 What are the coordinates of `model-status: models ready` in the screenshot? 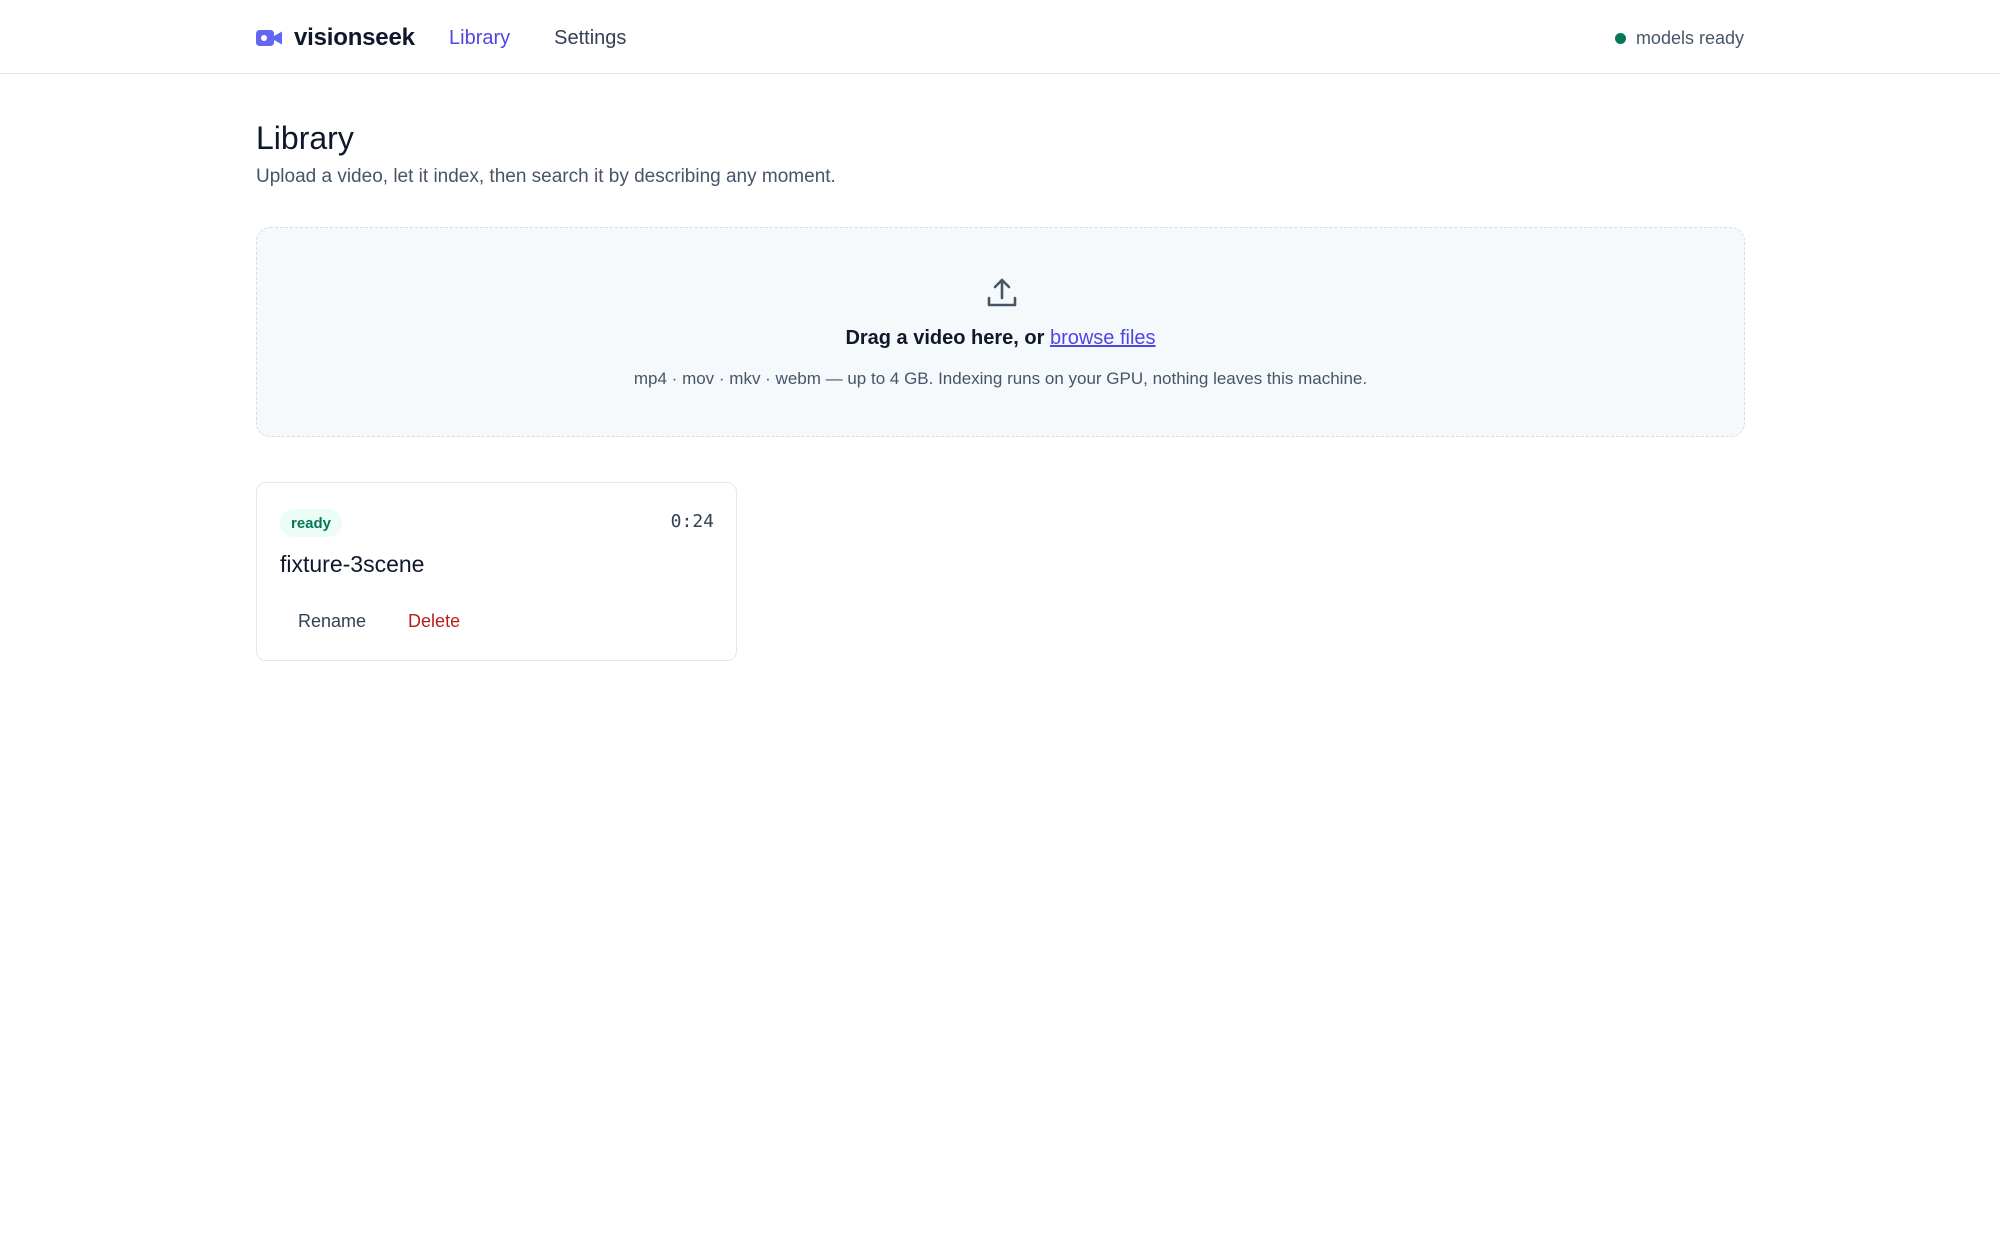 It's located at (1679, 38).